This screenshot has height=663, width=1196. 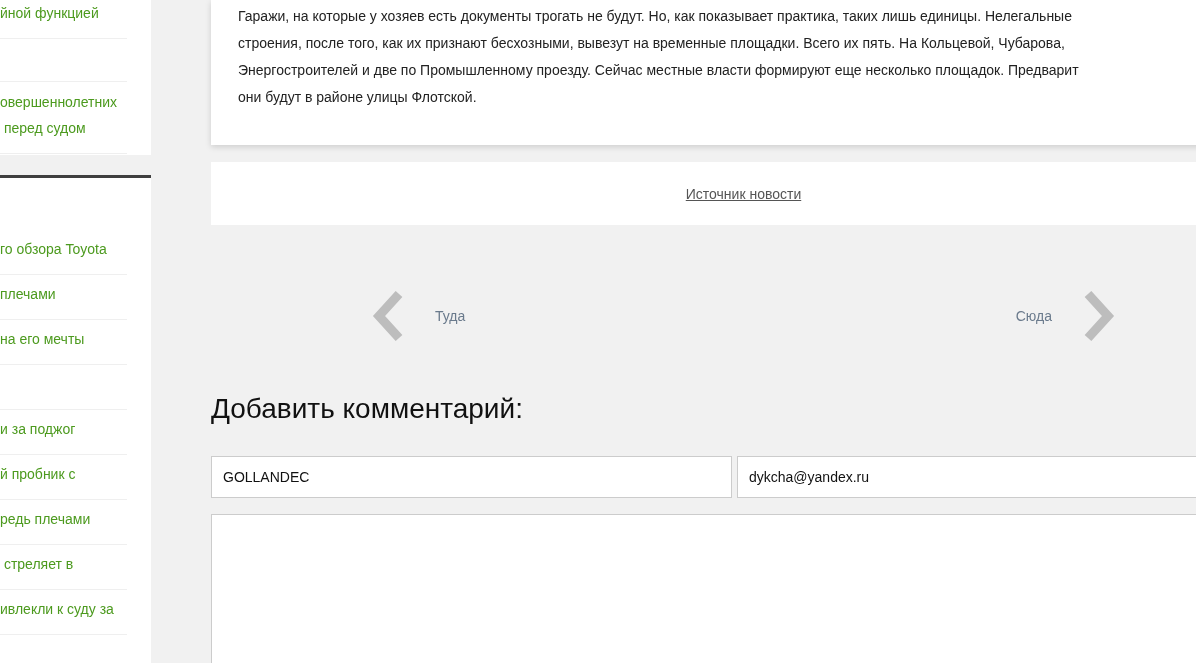 What do you see at coordinates (63, 115) in the screenshot?
I see `sidebar-link: овершеннолетних перед судом` at bounding box center [63, 115].